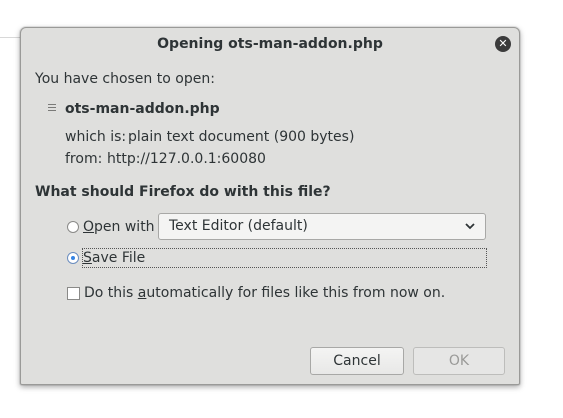  I want to click on which-is-label: which is:, so click(96, 137).